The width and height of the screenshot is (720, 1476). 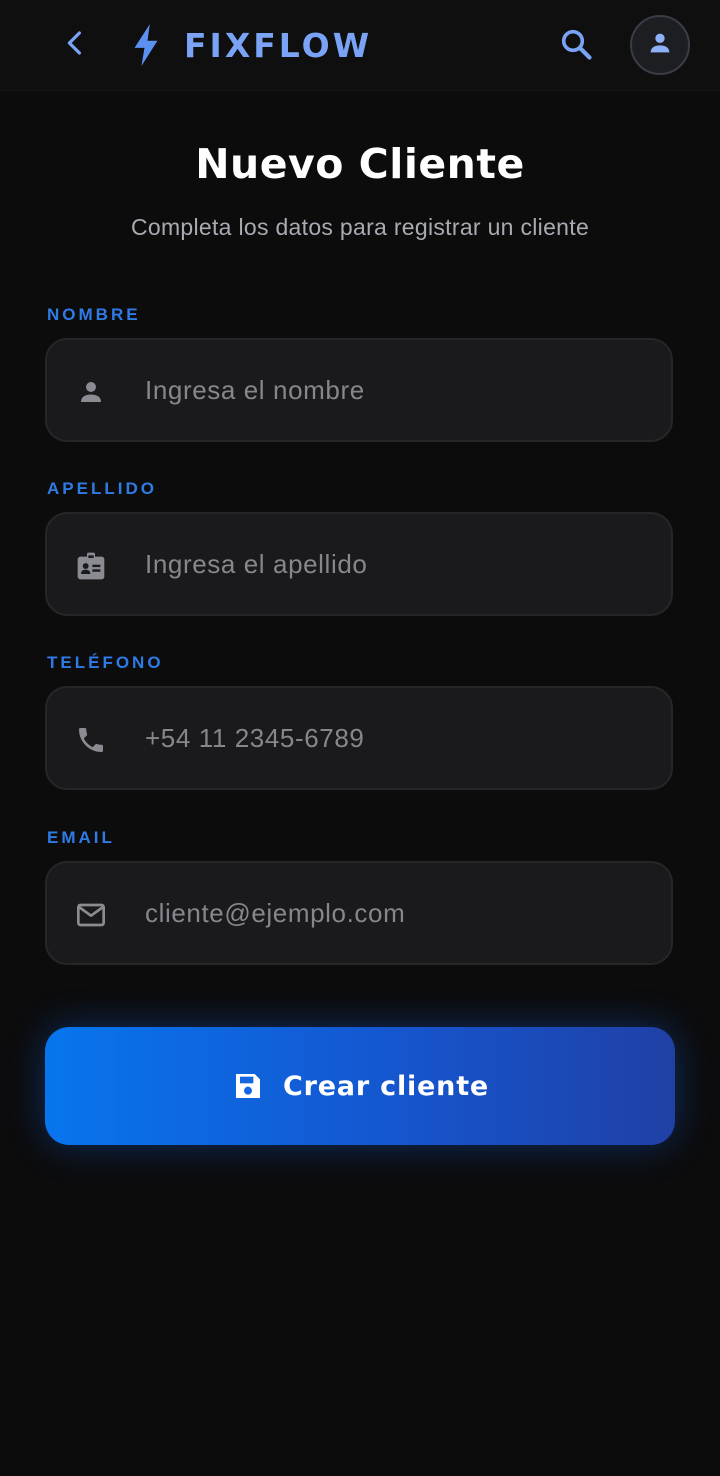 I want to click on profile-avatar-button, so click(x=660, y=45).